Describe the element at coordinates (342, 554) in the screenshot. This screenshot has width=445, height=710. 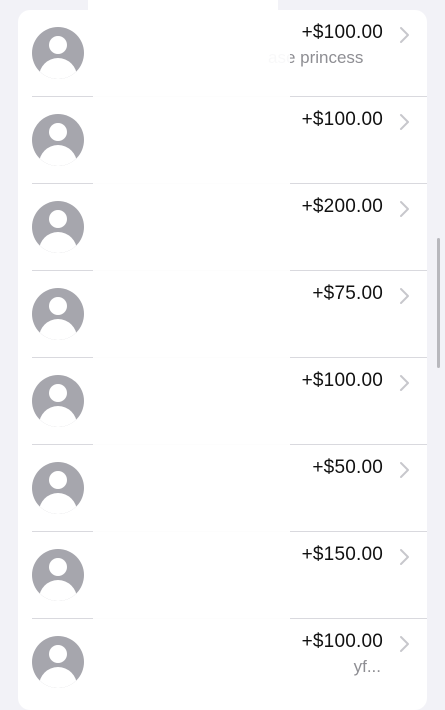
I see `transaction-amount: +$150.00` at that location.